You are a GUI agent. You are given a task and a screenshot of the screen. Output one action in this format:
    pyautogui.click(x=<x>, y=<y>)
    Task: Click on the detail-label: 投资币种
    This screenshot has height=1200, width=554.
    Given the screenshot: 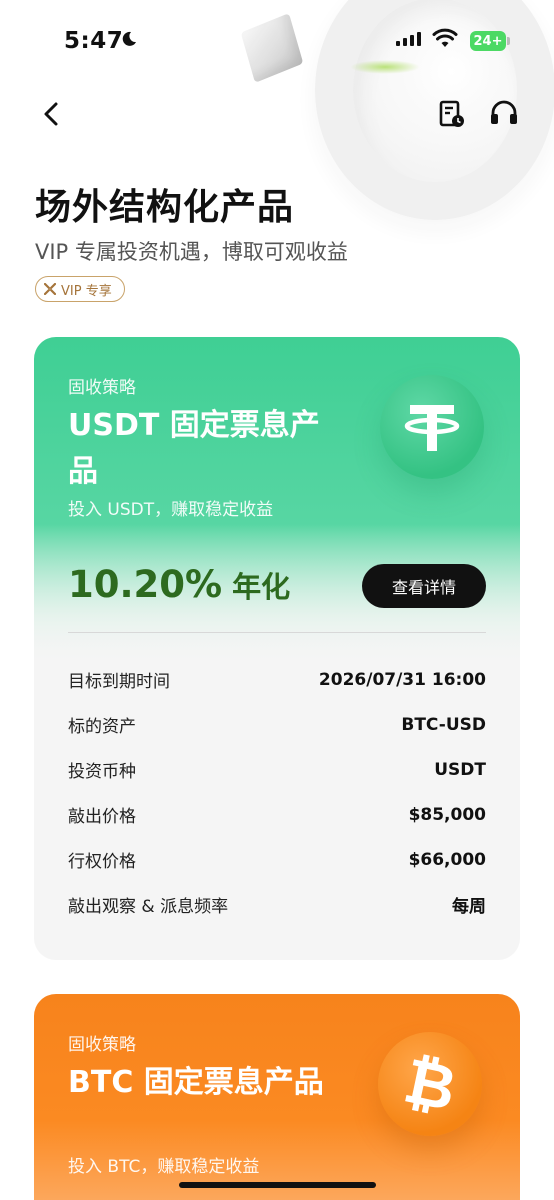 What is the action you would take?
    pyautogui.click(x=102, y=772)
    